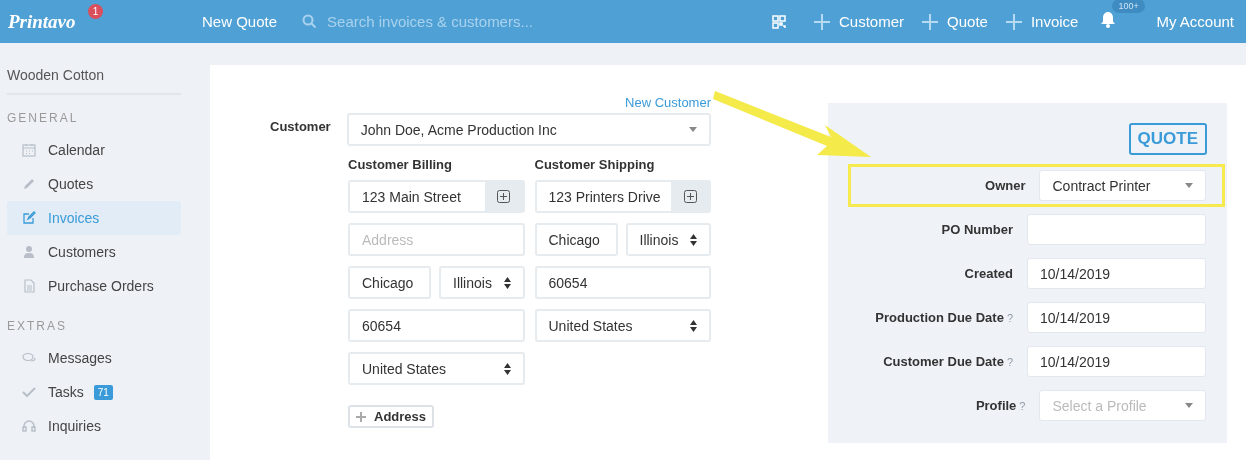 The width and height of the screenshot is (1246, 460). What do you see at coordinates (94, 358) in the screenshot?
I see `sidebar-item: Messages` at bounding box center [94, 358].